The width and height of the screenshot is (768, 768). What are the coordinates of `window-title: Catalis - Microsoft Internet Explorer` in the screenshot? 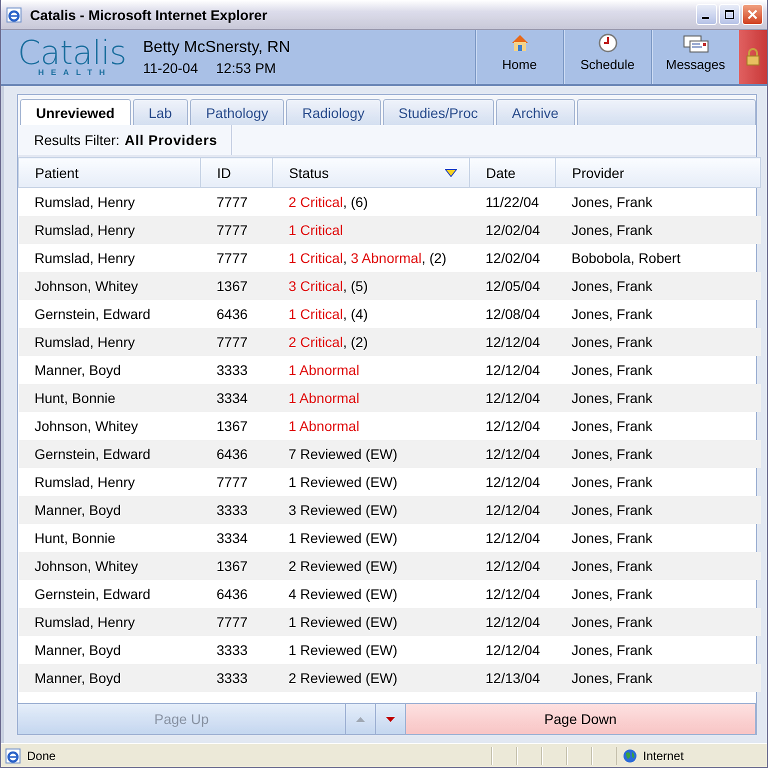 It's located at (149, 14).